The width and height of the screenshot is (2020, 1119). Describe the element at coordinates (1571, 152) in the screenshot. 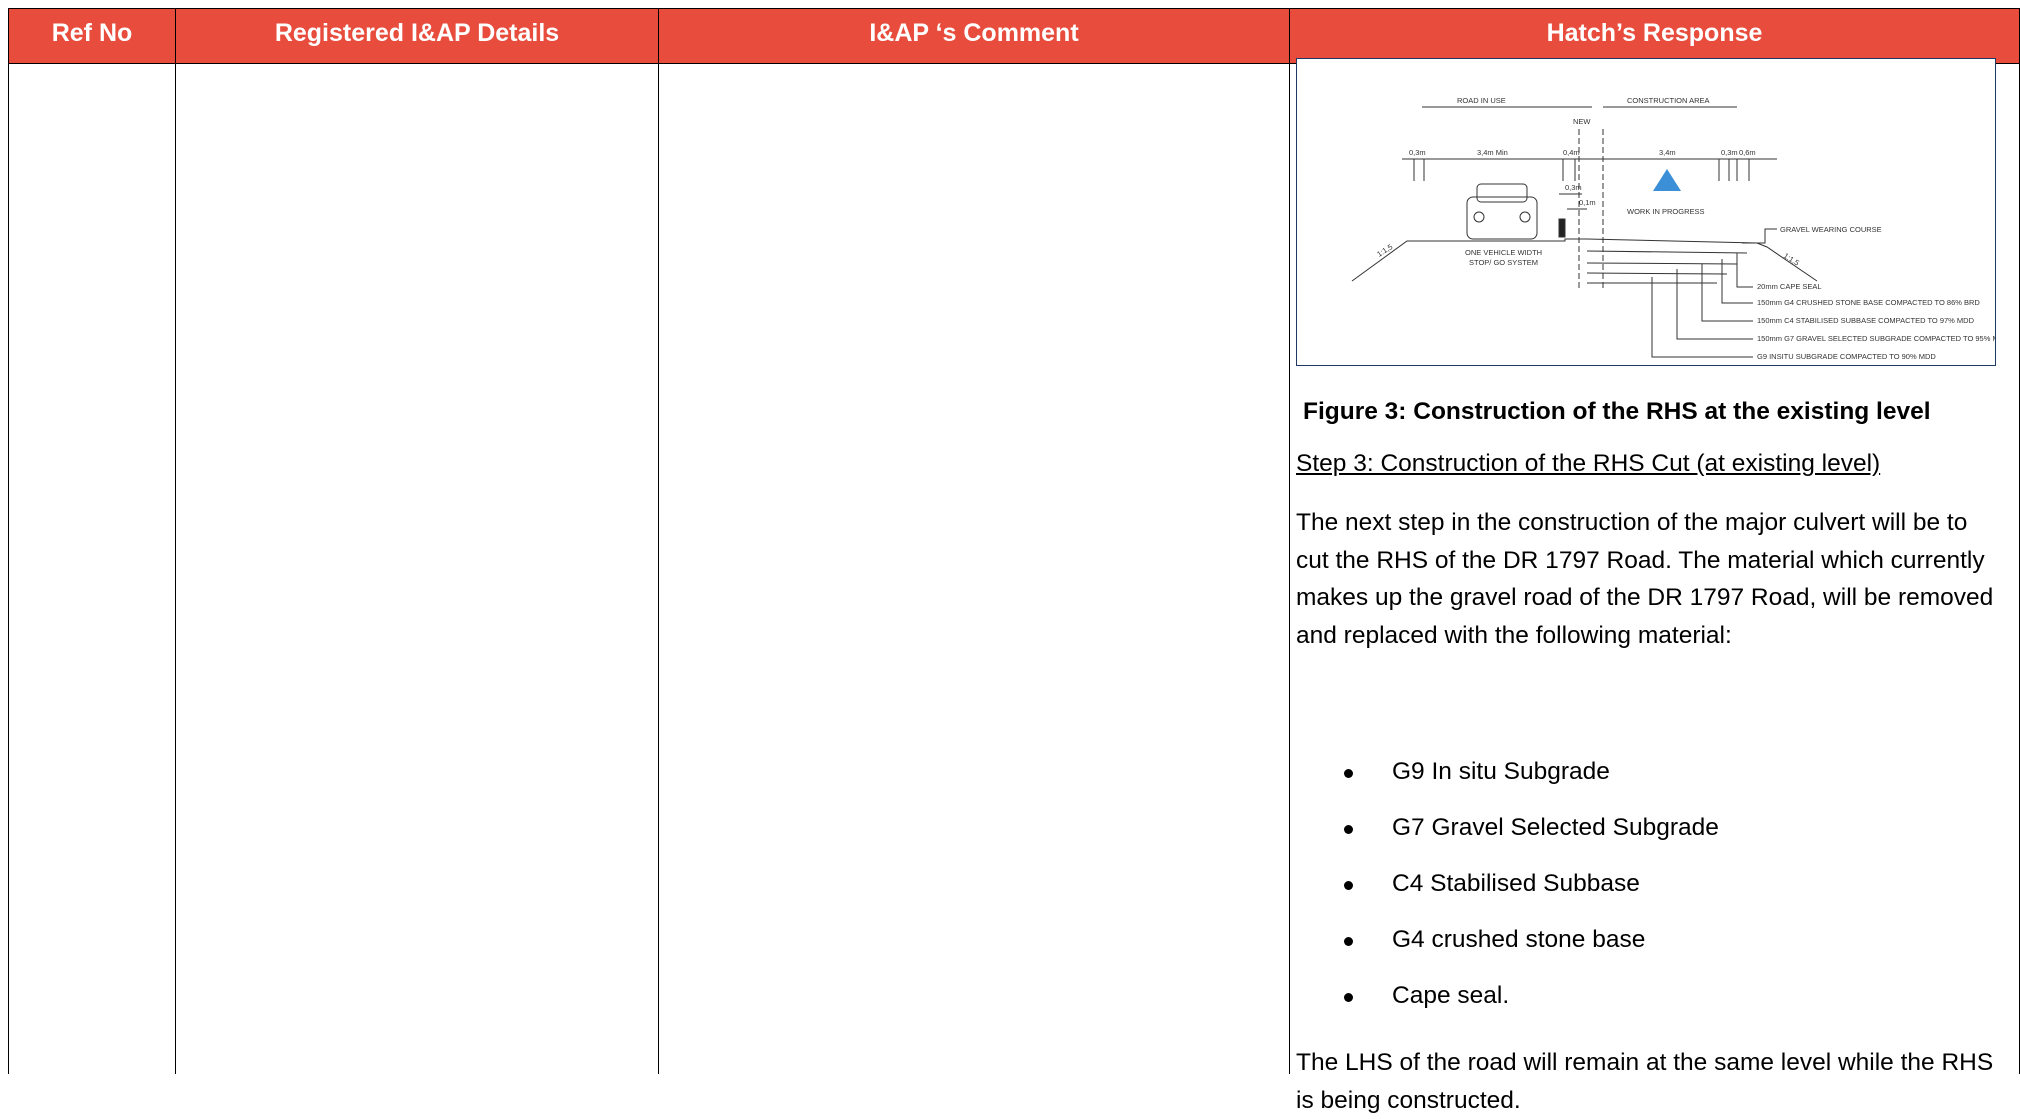

I see `figure-label: 0,4m` at that location.